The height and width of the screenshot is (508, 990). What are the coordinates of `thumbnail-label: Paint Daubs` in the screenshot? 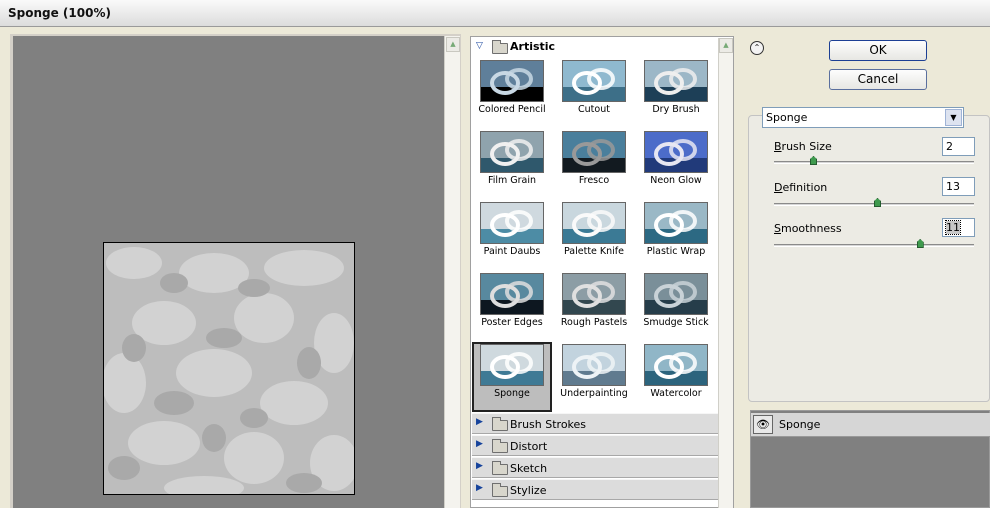 It's located at (512, 251).